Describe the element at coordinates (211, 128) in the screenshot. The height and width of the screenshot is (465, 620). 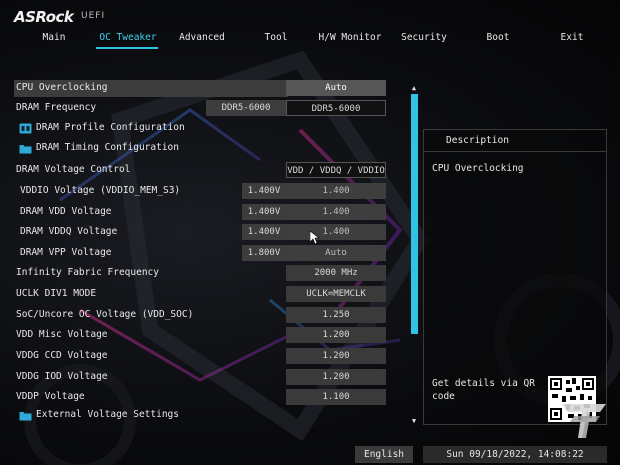
I see `setting-dram-profile-configuration: DRAM Profile Configuration` at that location.